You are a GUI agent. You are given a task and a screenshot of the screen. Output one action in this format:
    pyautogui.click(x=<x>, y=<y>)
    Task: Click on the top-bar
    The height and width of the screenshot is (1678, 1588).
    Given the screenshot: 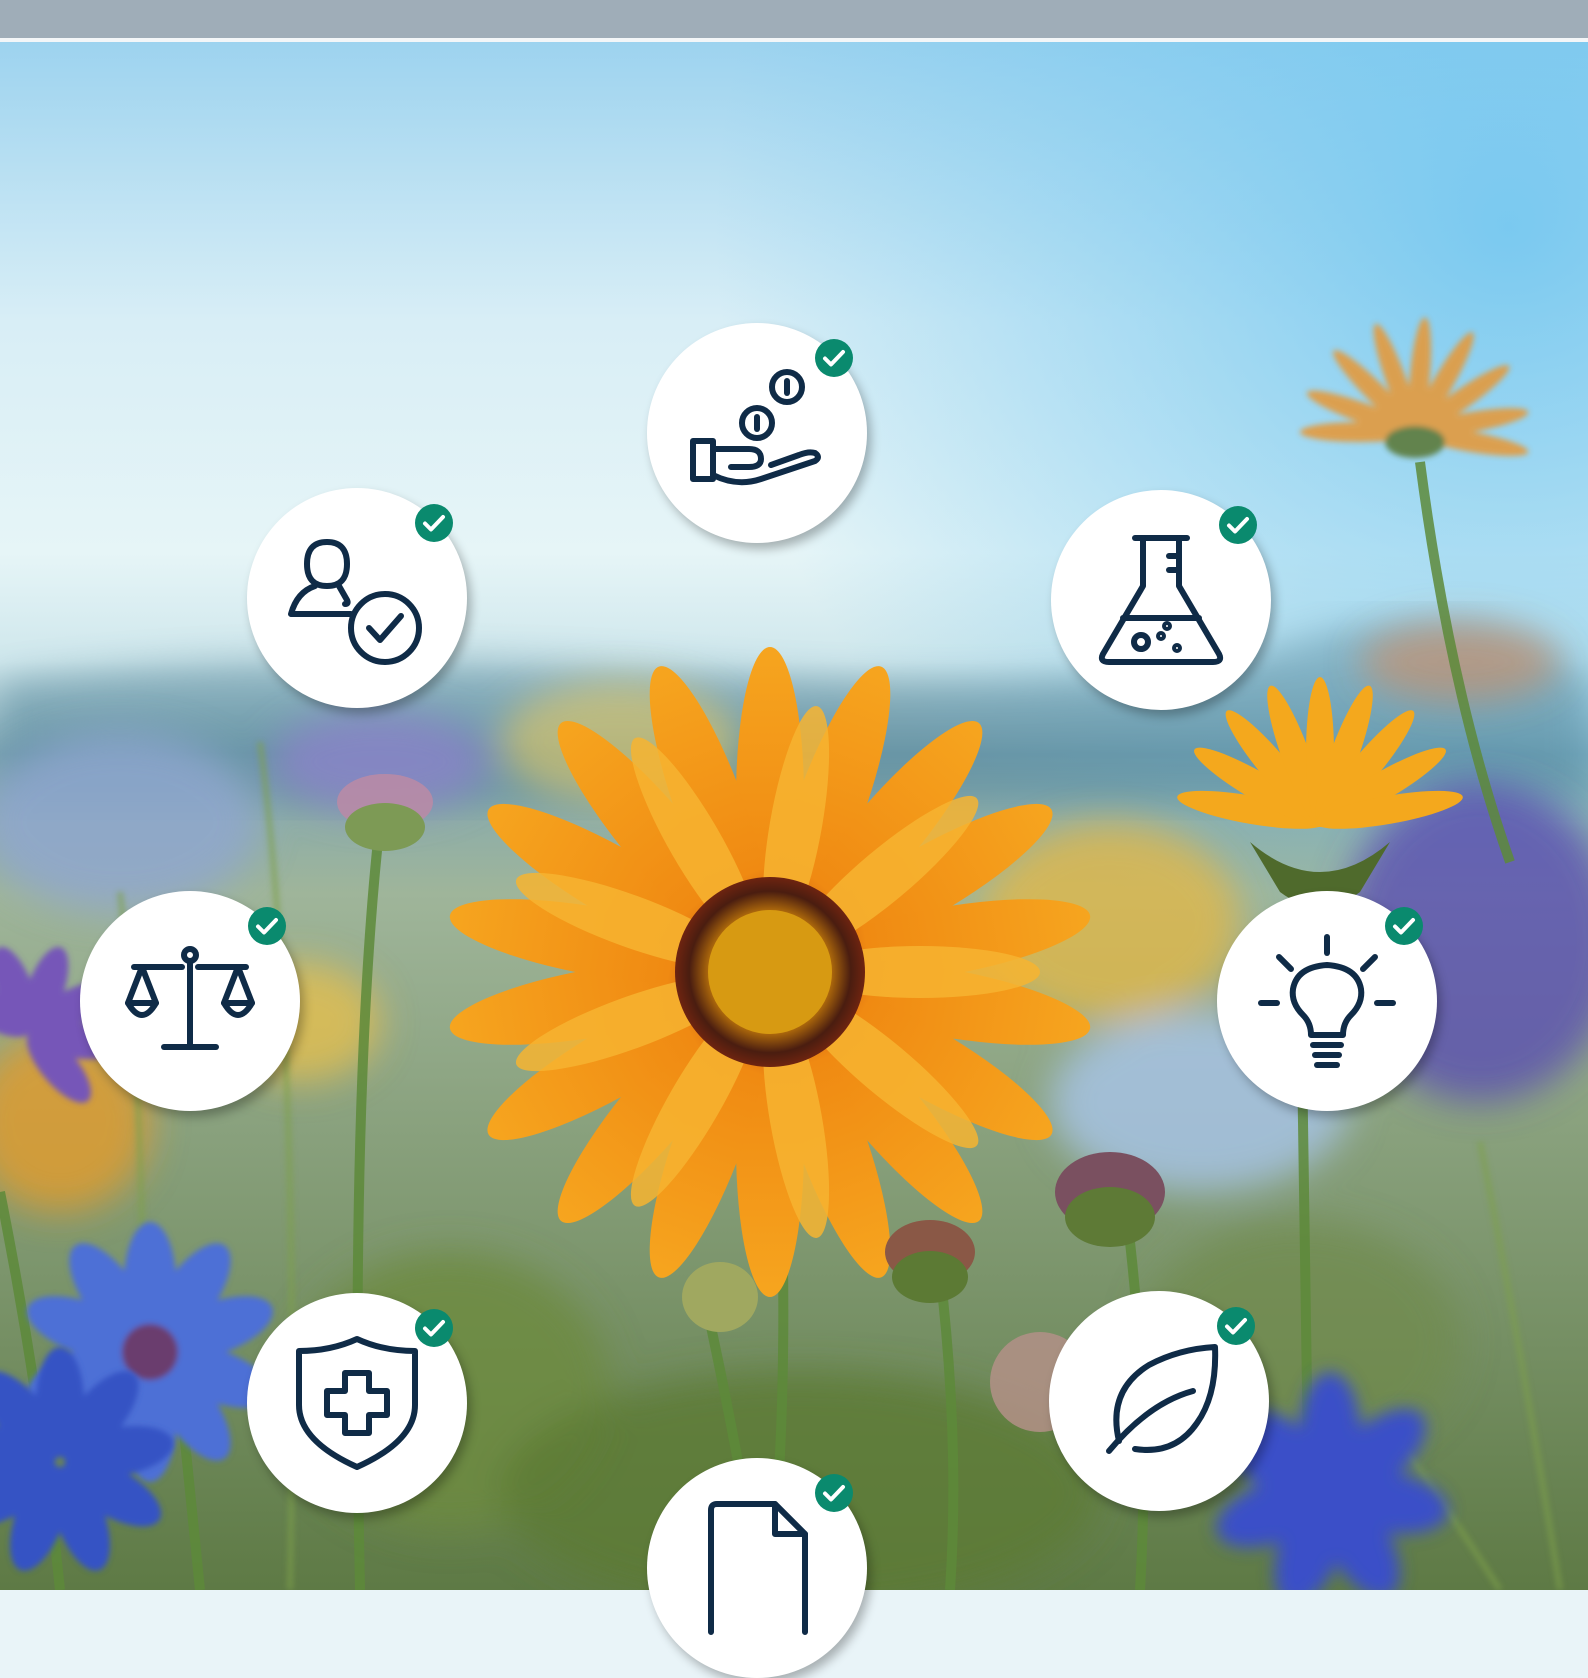 What is the action you would take?
    pyautogui.click(x=794, y=21)
    